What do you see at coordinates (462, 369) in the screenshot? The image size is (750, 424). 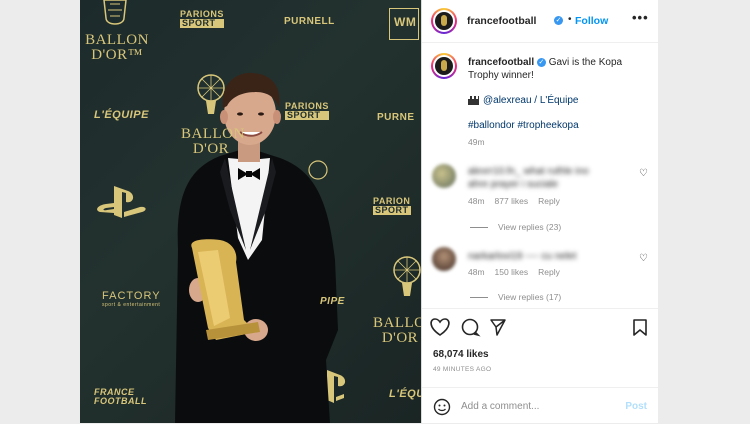 I see `post-age: 49 MINUTES AGO` at bounding box center [462, 369].